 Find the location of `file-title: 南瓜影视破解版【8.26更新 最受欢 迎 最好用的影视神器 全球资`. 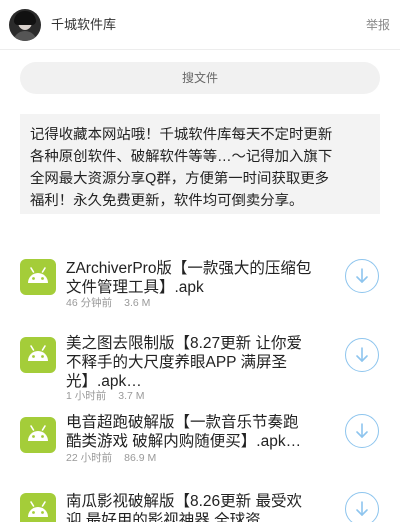

file-title: 南瓜影视破解版【8.26更新 最受欢 迎 最好用的影视神器 全球资 is located at coordinates (201, 507).